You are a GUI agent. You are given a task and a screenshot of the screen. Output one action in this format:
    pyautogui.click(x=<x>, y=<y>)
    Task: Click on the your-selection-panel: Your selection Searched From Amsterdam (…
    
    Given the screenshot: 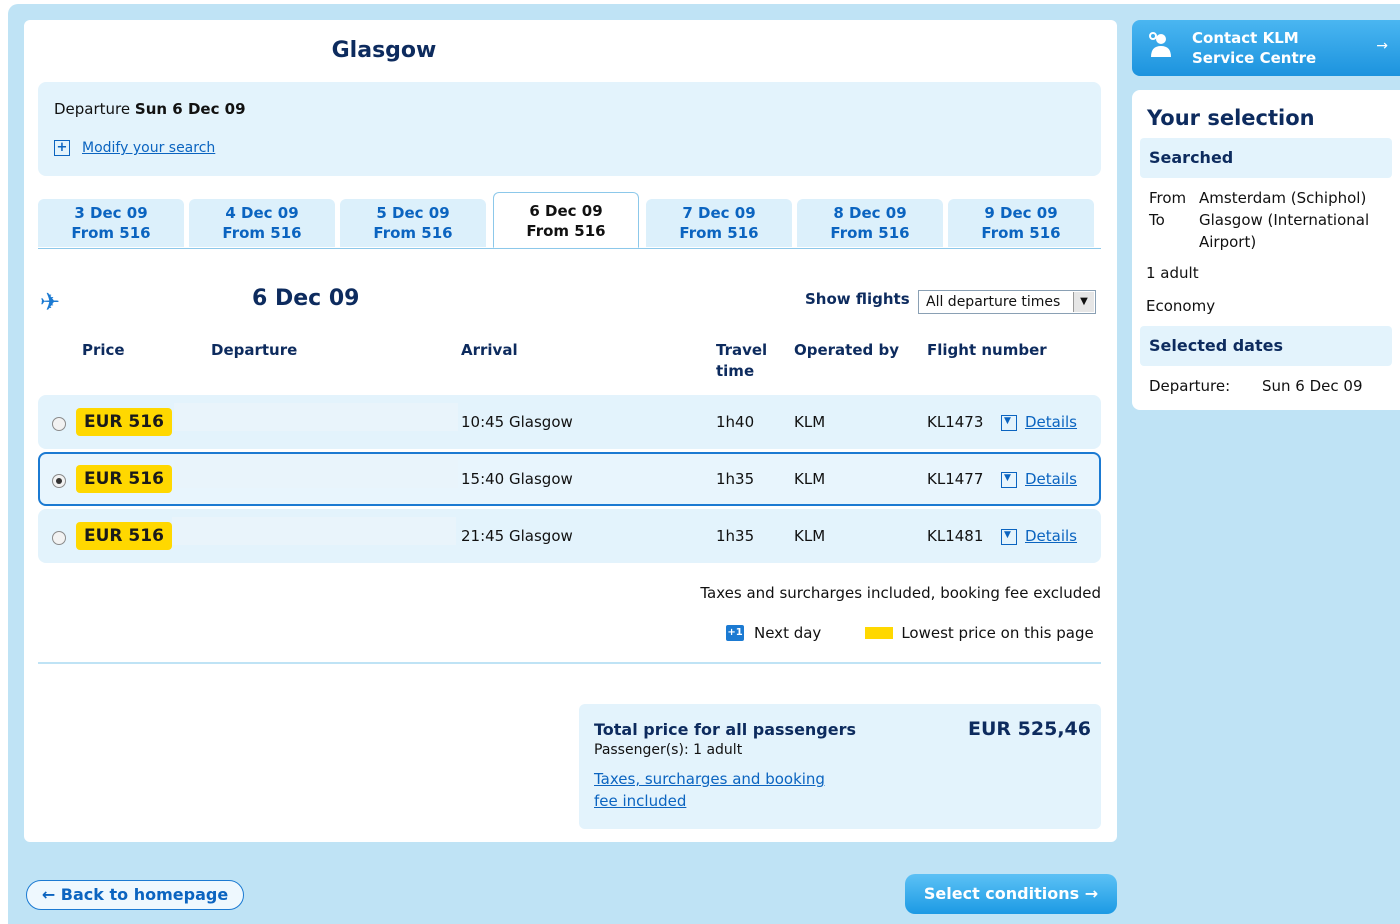 What is the action you would take?
    pyautogui.click(x=1266, y=250)
    